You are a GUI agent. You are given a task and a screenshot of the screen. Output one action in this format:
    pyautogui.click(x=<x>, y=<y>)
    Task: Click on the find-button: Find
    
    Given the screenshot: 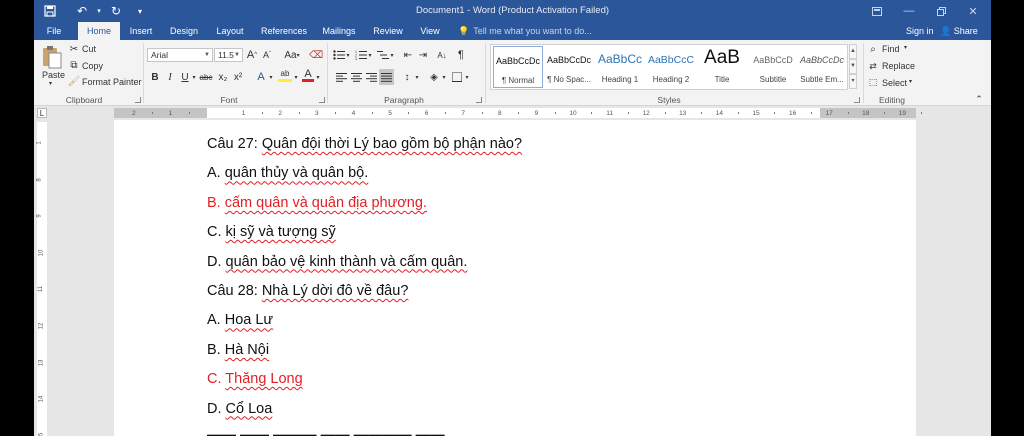 What is the action you would take?
    pyautogui.click(x=891, y=49)
    